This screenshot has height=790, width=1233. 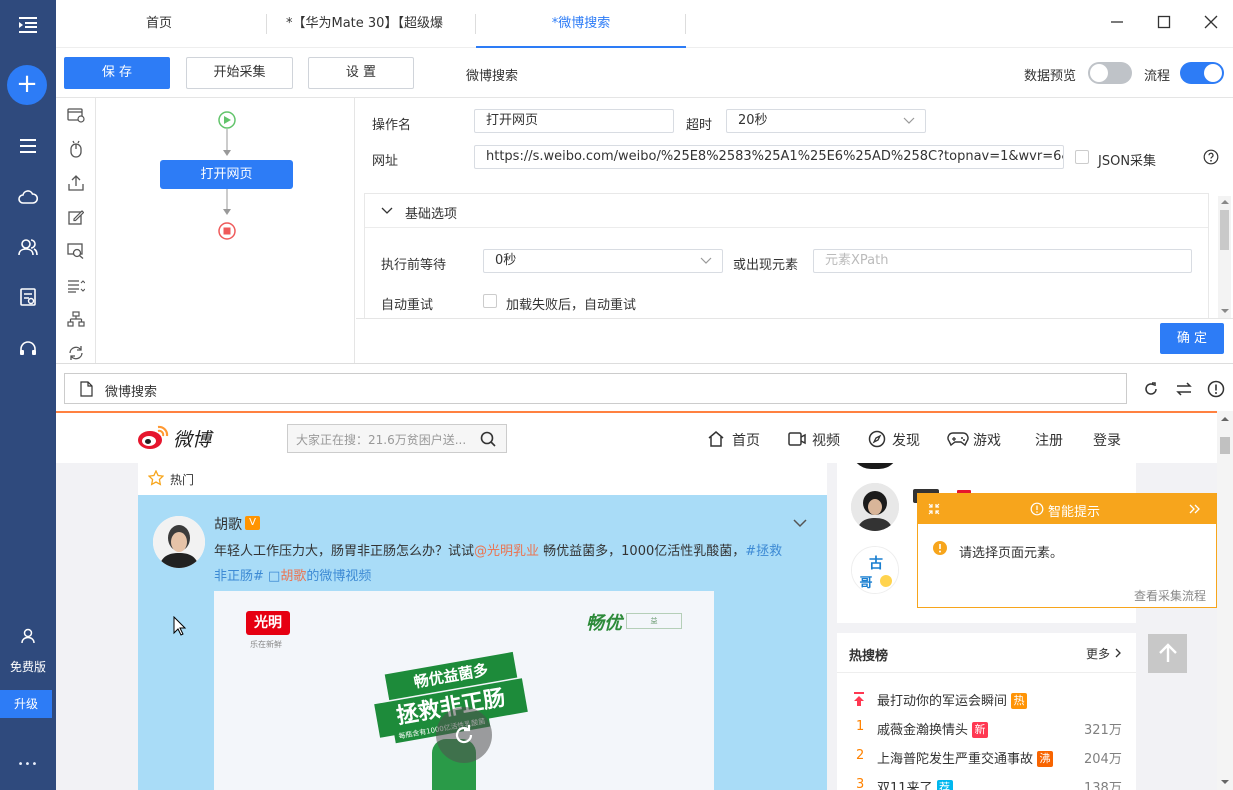 I want to click on tab-home: 首页, so click(x=176, y=24).